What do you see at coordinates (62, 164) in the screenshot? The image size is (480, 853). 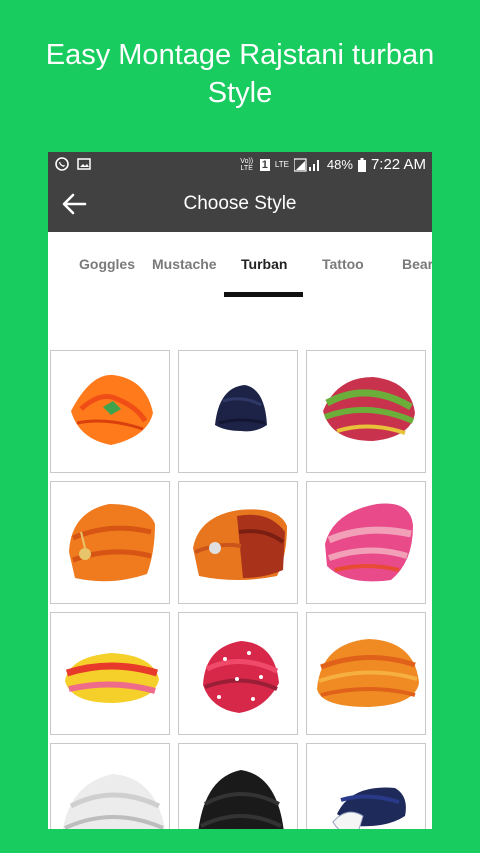 I see `whatsapp-icon` at bounding box center [62, 164].